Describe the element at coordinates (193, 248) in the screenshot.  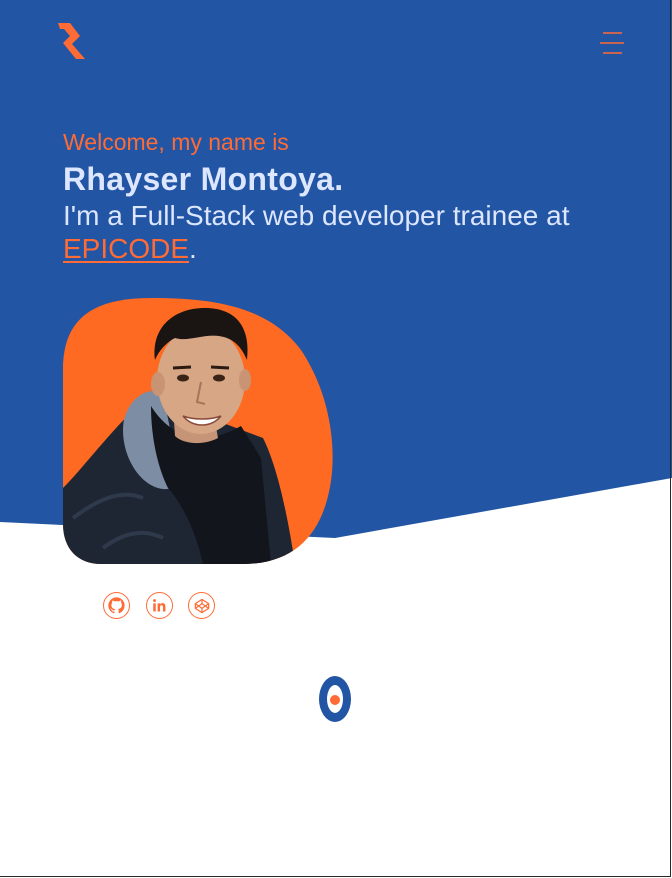
I see `role-period: .` at that location.